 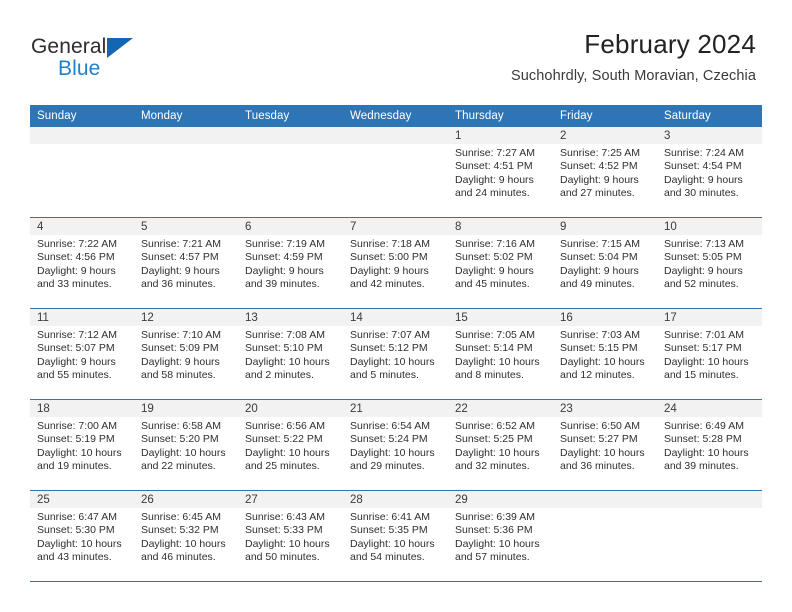 I want to click on sunrise-line: Sunrise: 6:47 AM, so click(x=77, y=517).